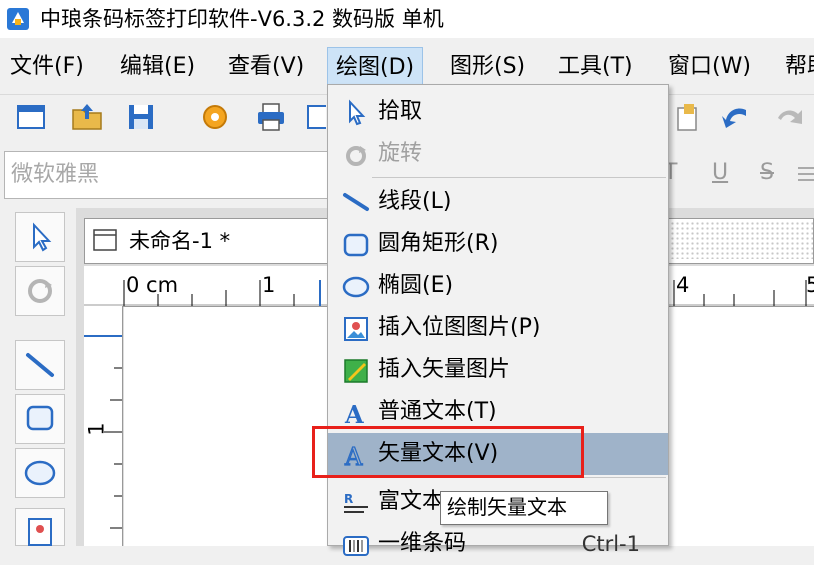 The width and height of the screenshot is (814, 565). What do you see at coordinates (356, 202) in the screenshot?
I see `line-segment-icon` at bounding box center [356, 202].